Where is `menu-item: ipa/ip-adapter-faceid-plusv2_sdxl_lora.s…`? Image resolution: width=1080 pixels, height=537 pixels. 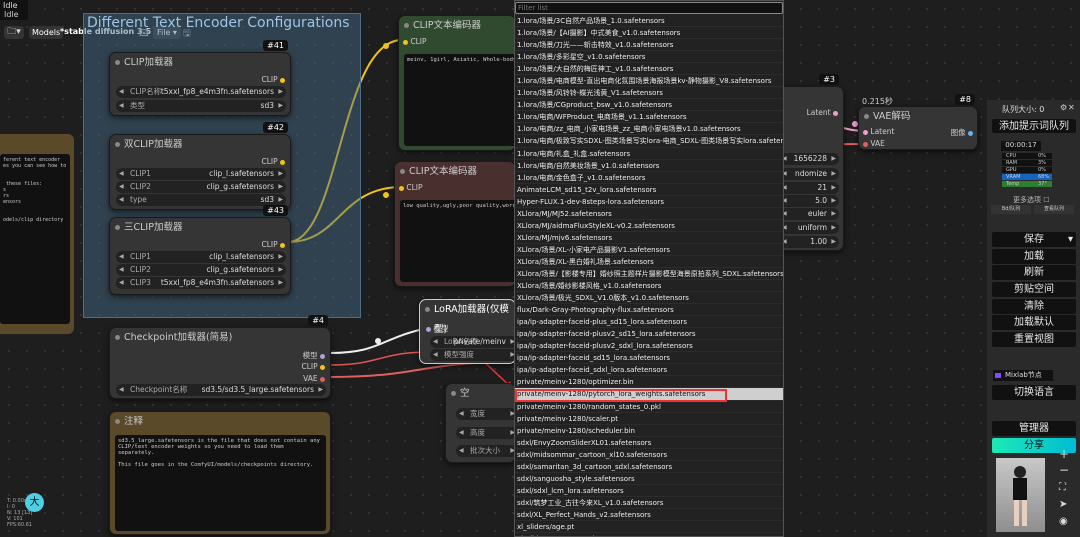 menu-item: ipa/ip-adapter-faceid-plusv2_sdxl_lora.s… is located at coordinates (649, 346).